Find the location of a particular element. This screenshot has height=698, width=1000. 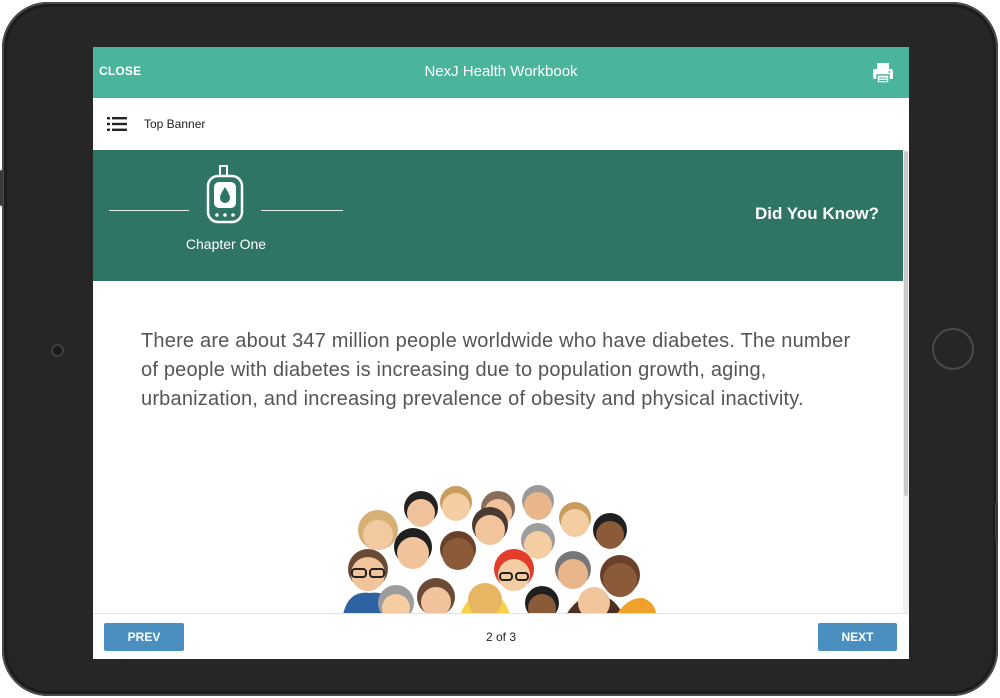

chapter-label: Chapter One is located at coordinates (226, 244).